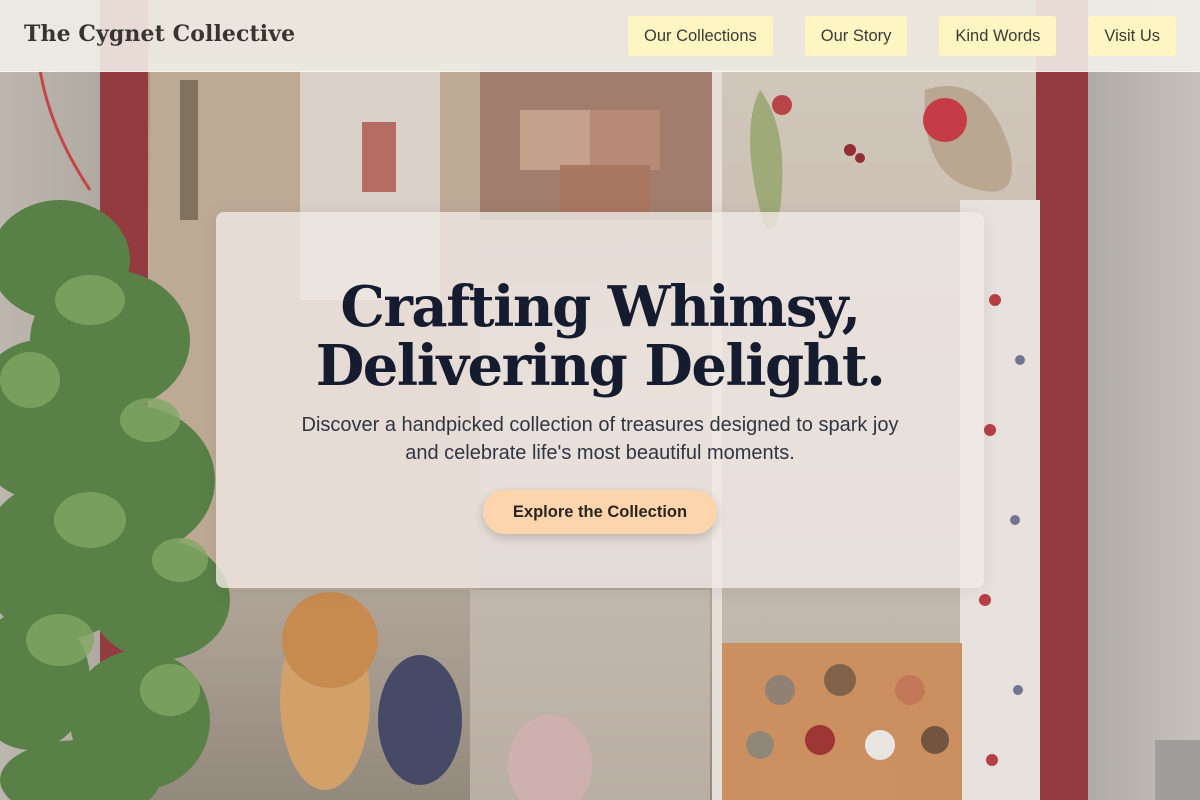  I want to click on brand-logo-text: The Cygnet Collective, so click(159, 34).